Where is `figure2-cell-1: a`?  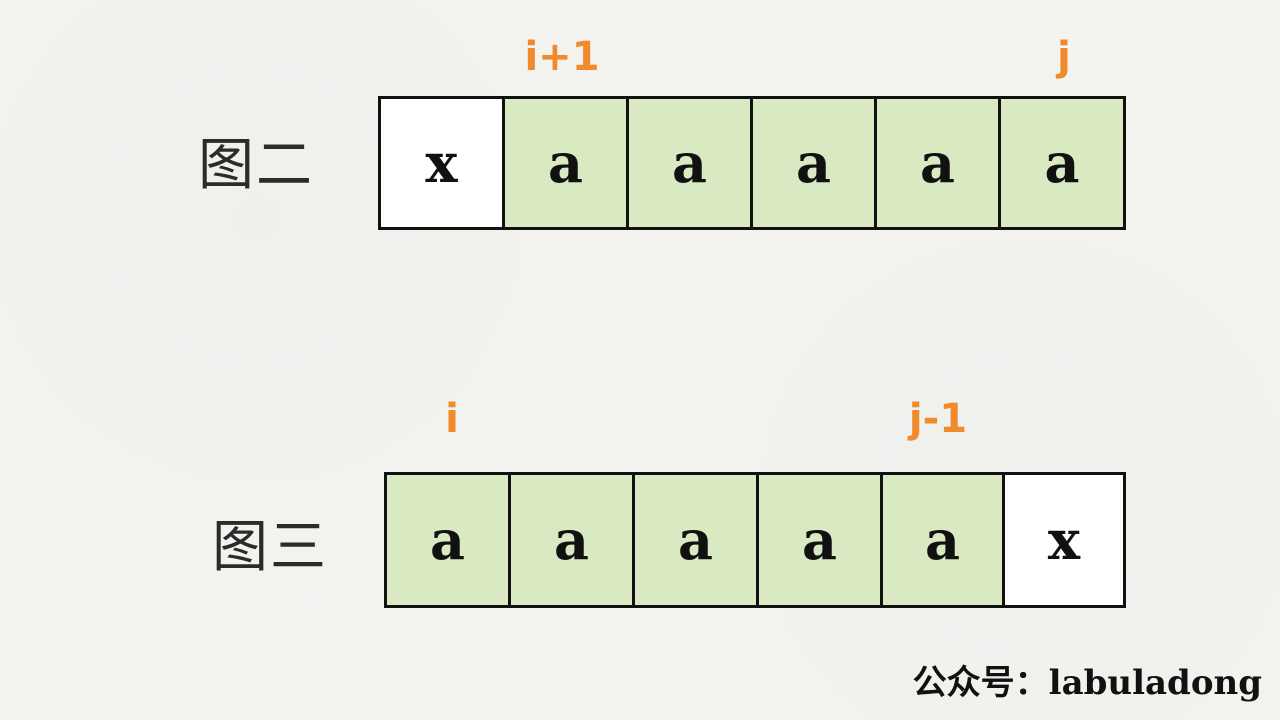
figure2-cell-1: a is located at coordinates (567, 163).